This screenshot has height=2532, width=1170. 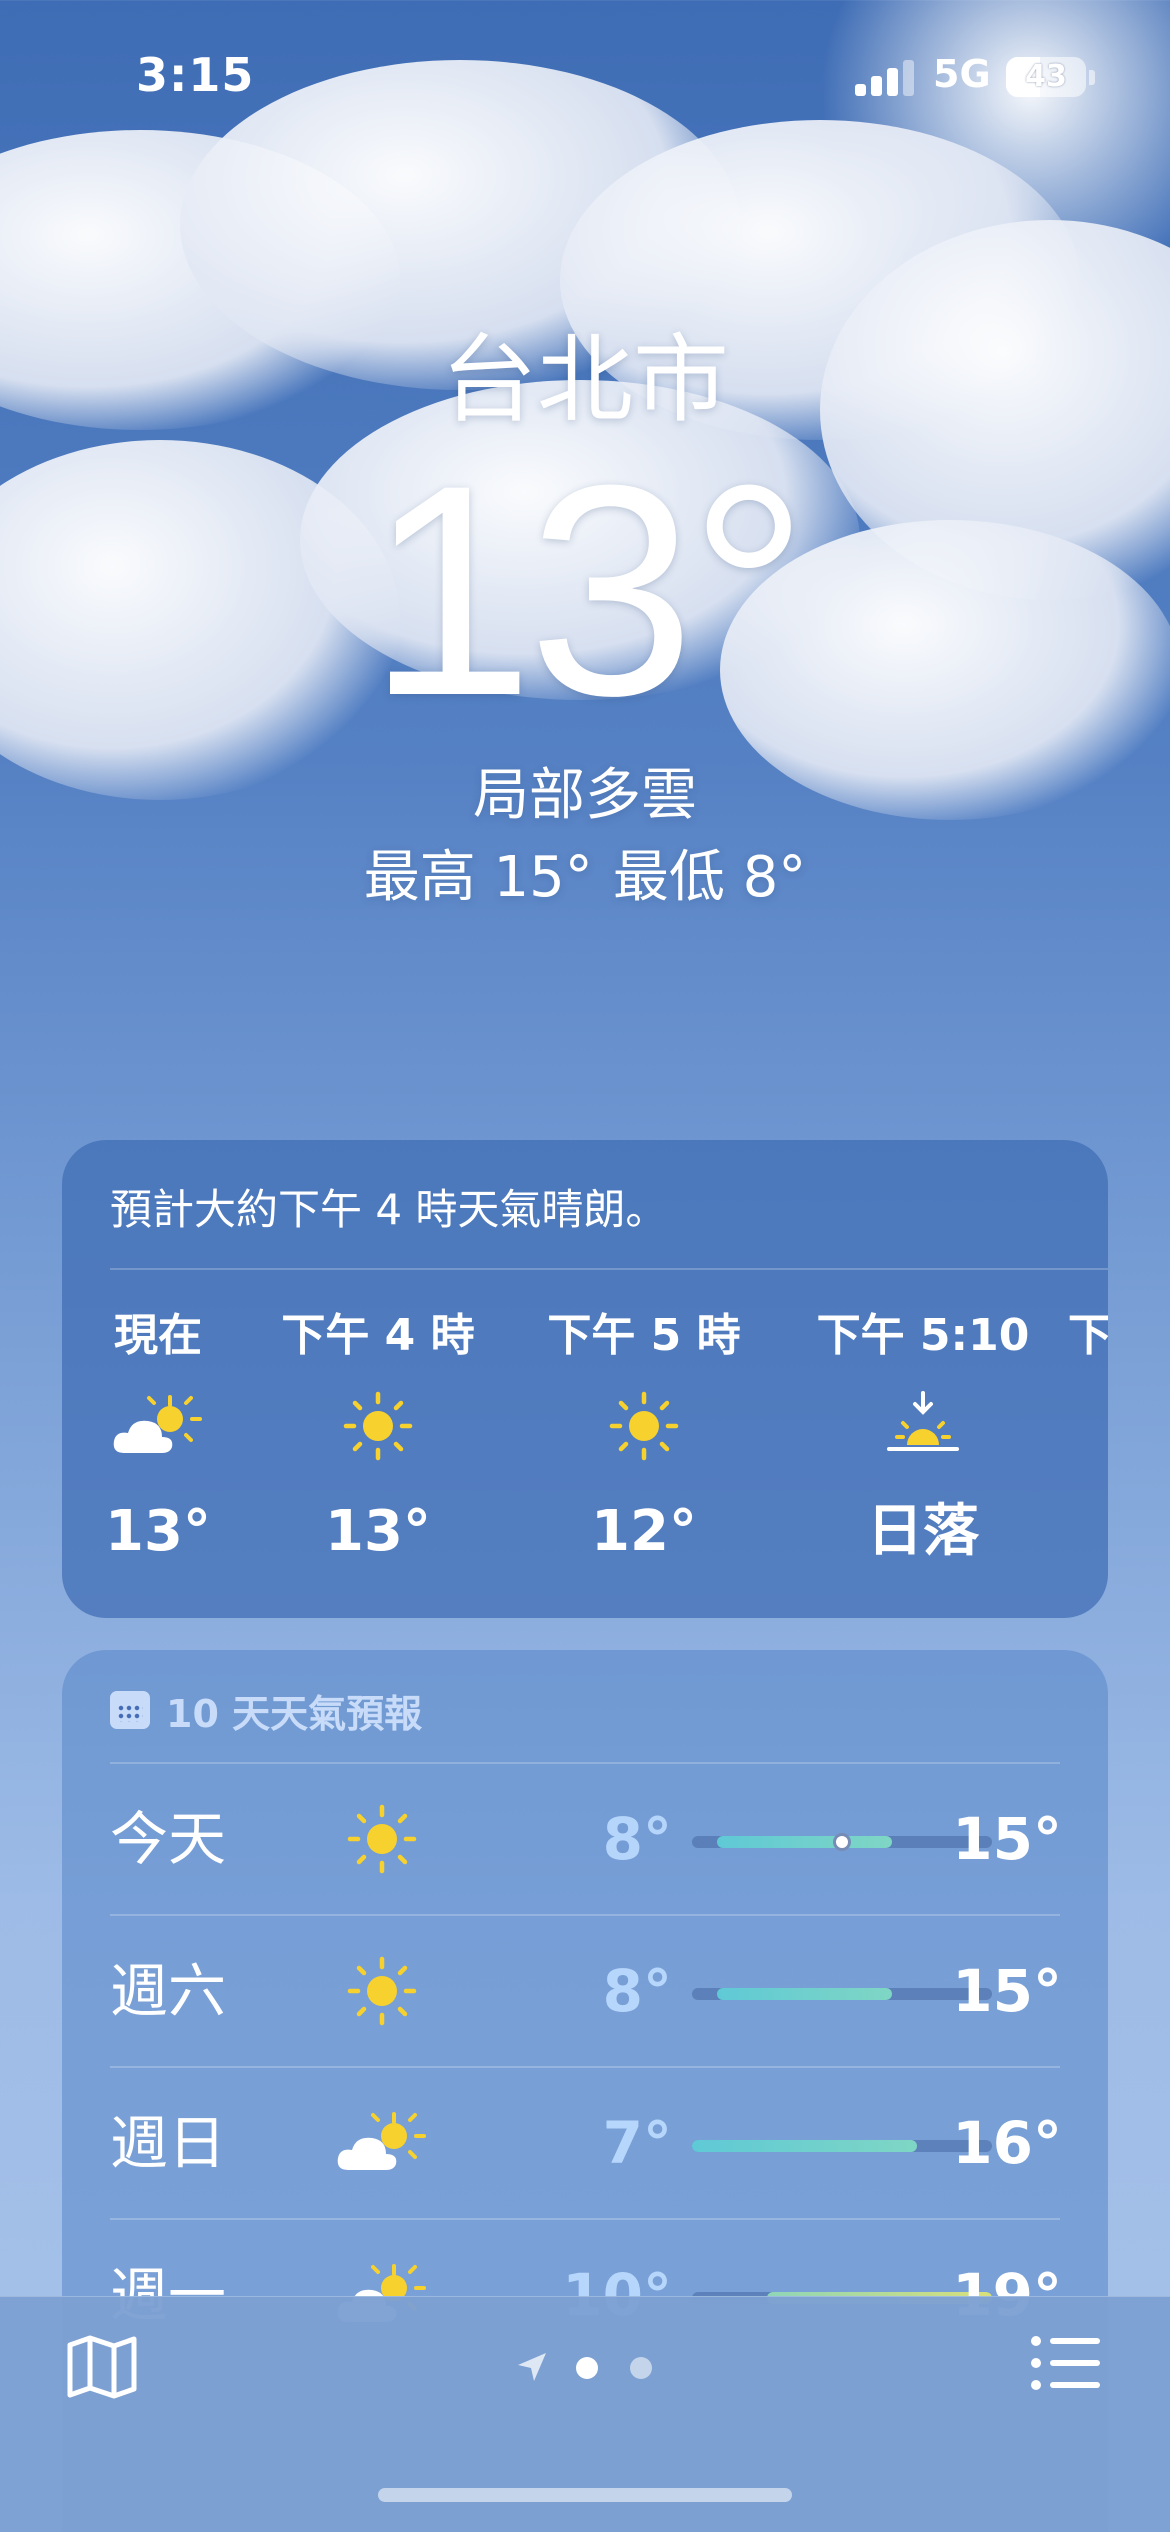 What do you see at coordinates (962, 74) in the screenshot?
I see `network-type: 5G` at bounding box center [962, 74].